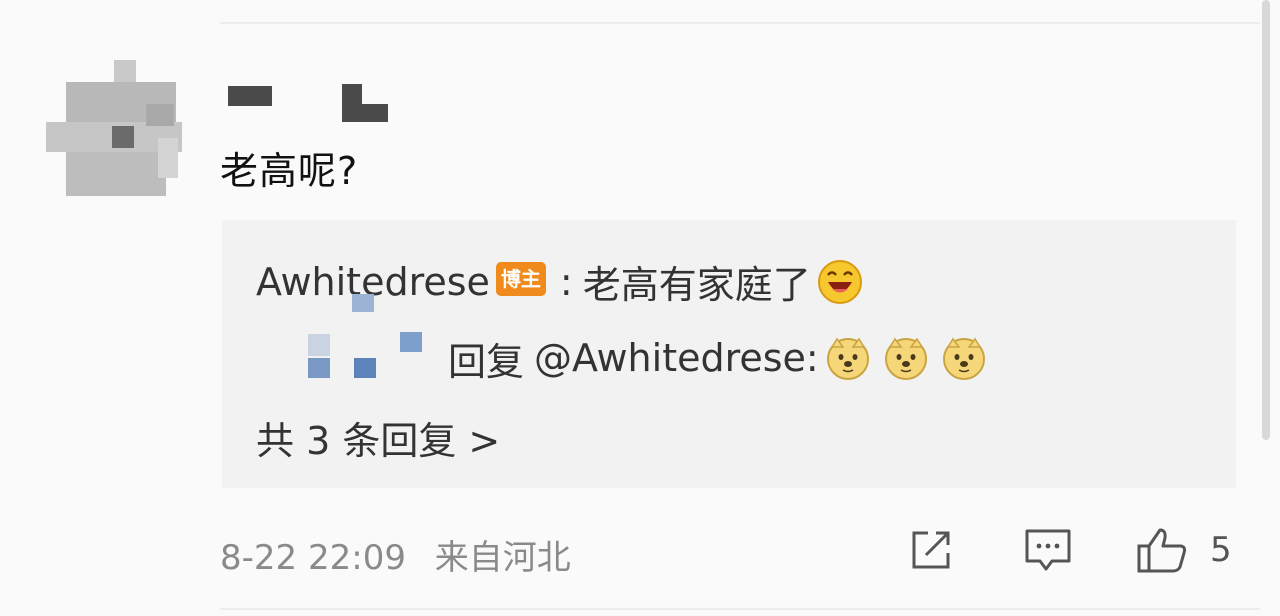 Image resolution: width=1280 pixels, height=616 pixels. I want to click on comment-button, so click(1048, 550).